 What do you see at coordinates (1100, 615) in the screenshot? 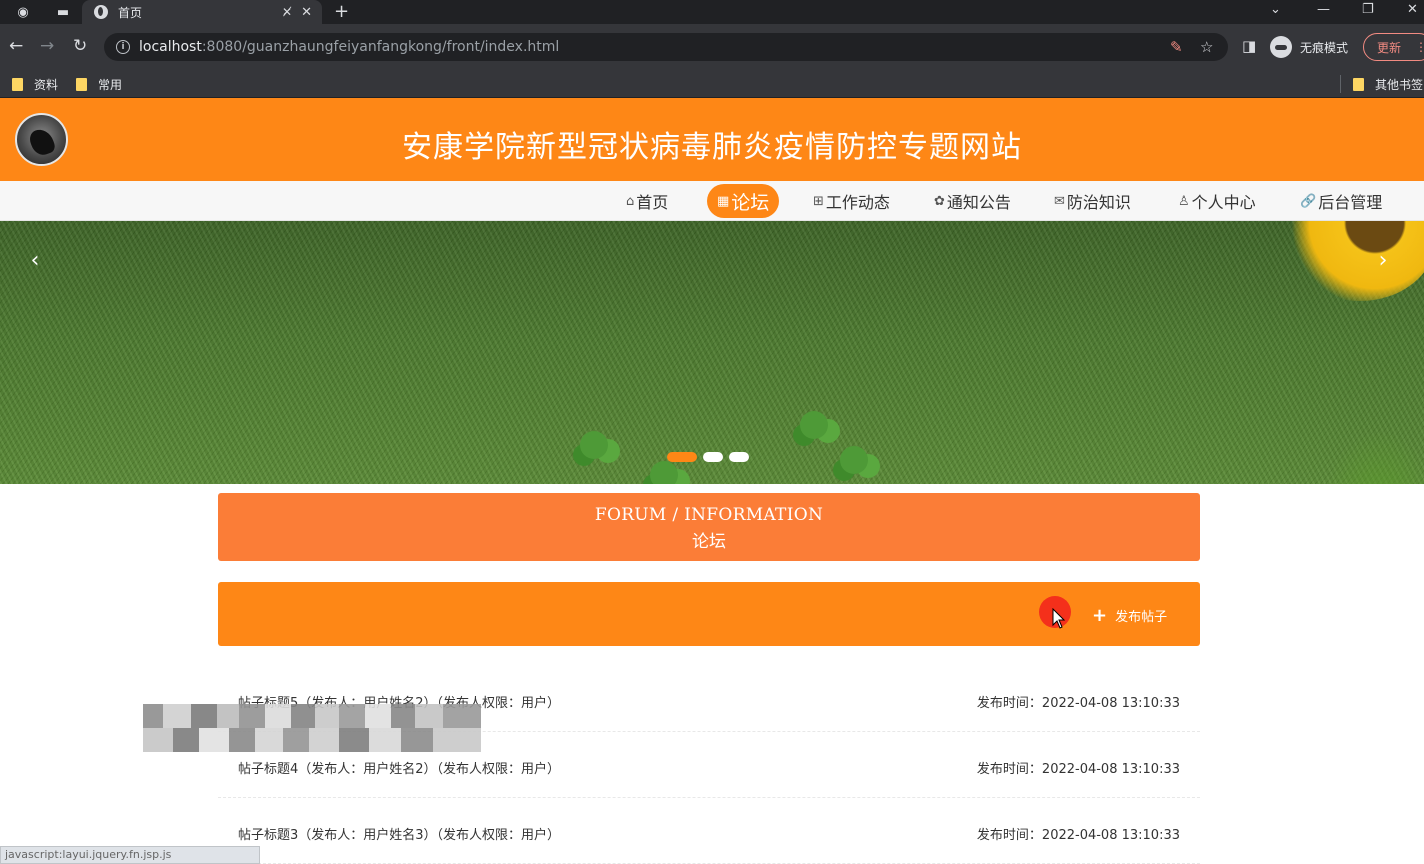
I see `plus-icon: +` at bounding box center [1100, 615].